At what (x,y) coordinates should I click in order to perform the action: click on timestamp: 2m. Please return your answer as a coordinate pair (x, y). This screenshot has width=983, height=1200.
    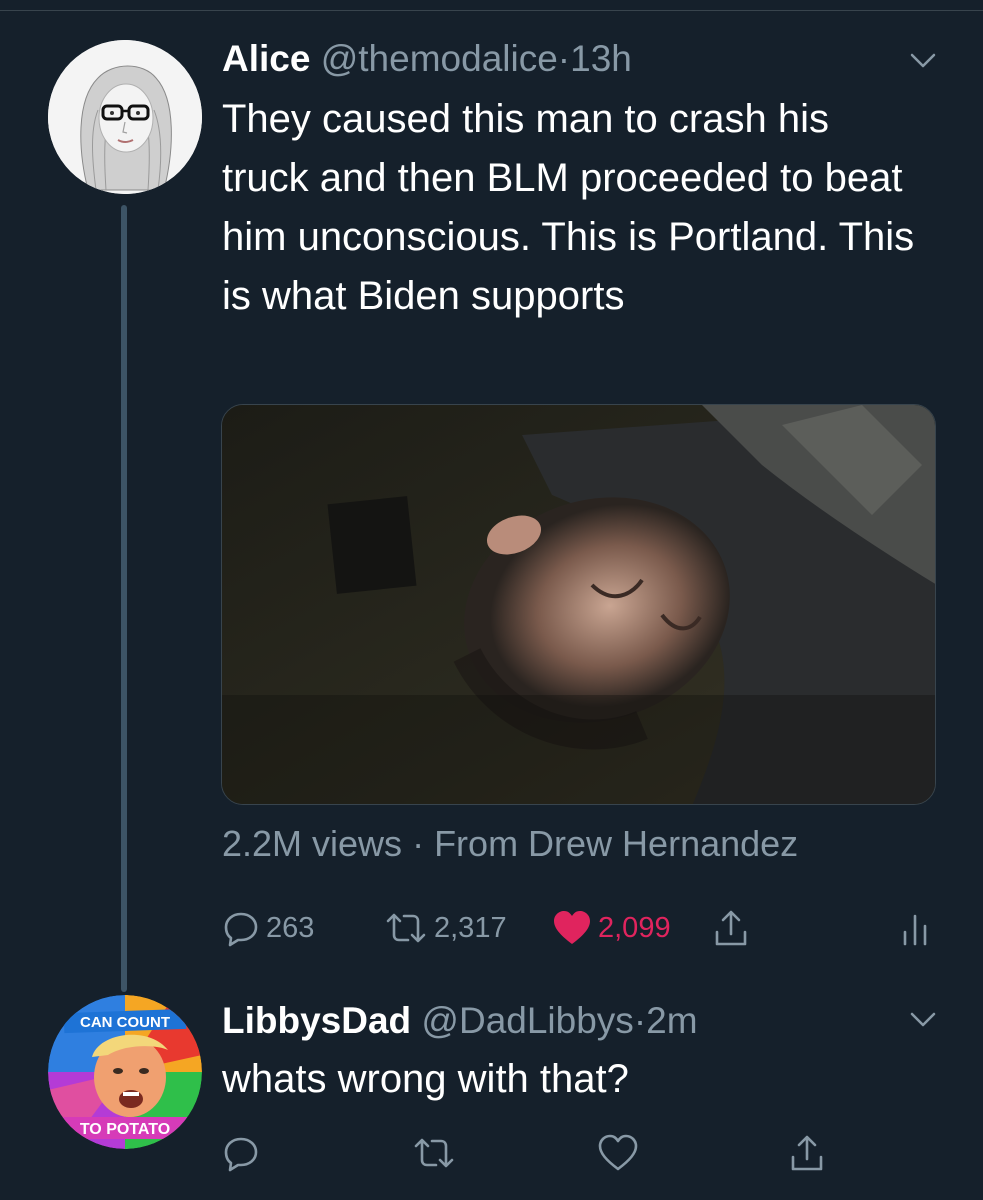
    Looking at the image, I should click on (671, 1020).